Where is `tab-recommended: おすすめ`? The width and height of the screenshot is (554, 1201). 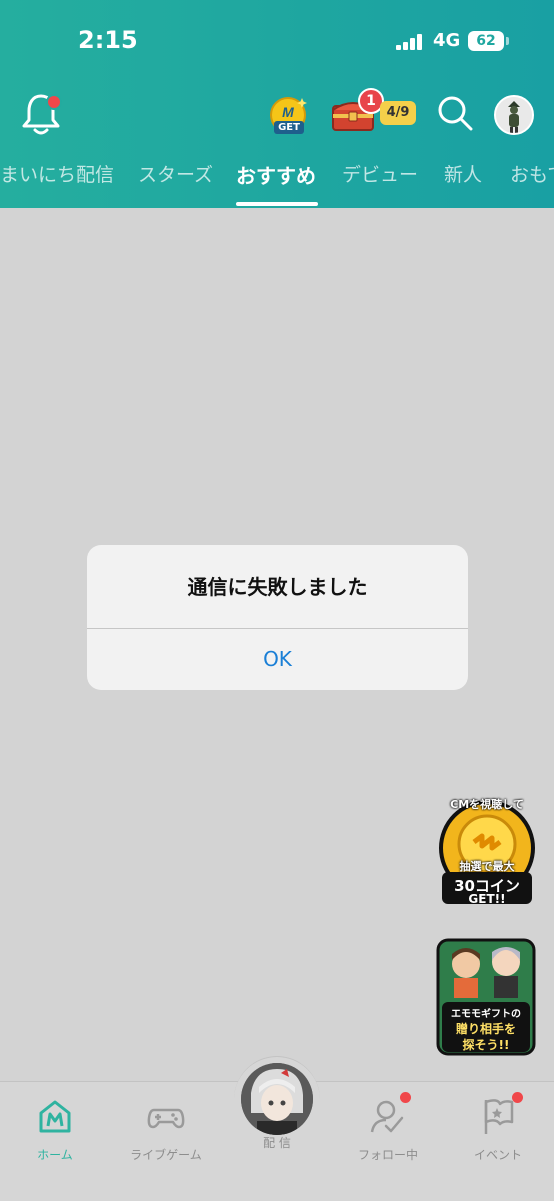
tab-recommended: おすすめ is located at coordinates (276, 174).